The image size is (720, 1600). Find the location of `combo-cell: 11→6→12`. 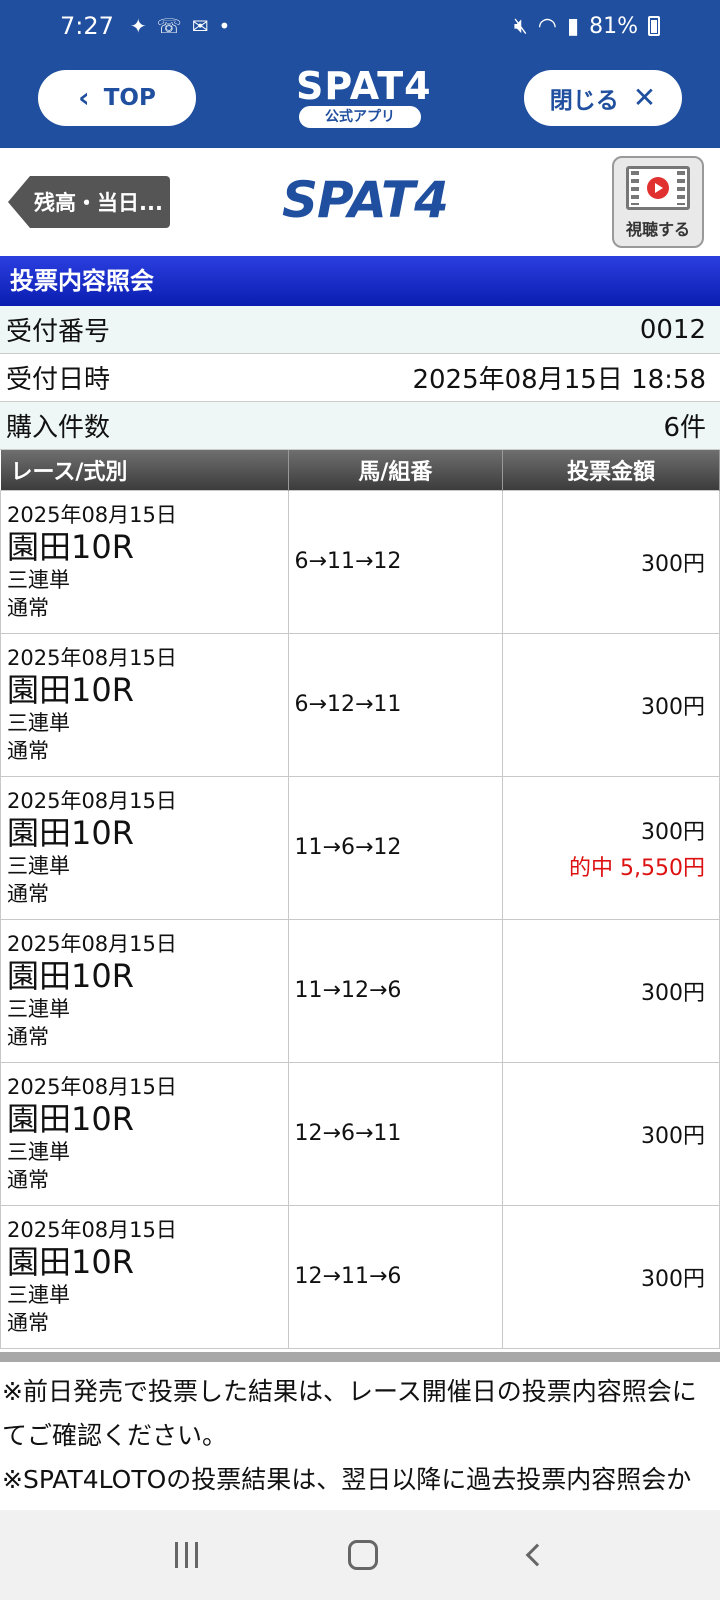

combo-cell: 11→6→12 is located at coordinates (395, 847).